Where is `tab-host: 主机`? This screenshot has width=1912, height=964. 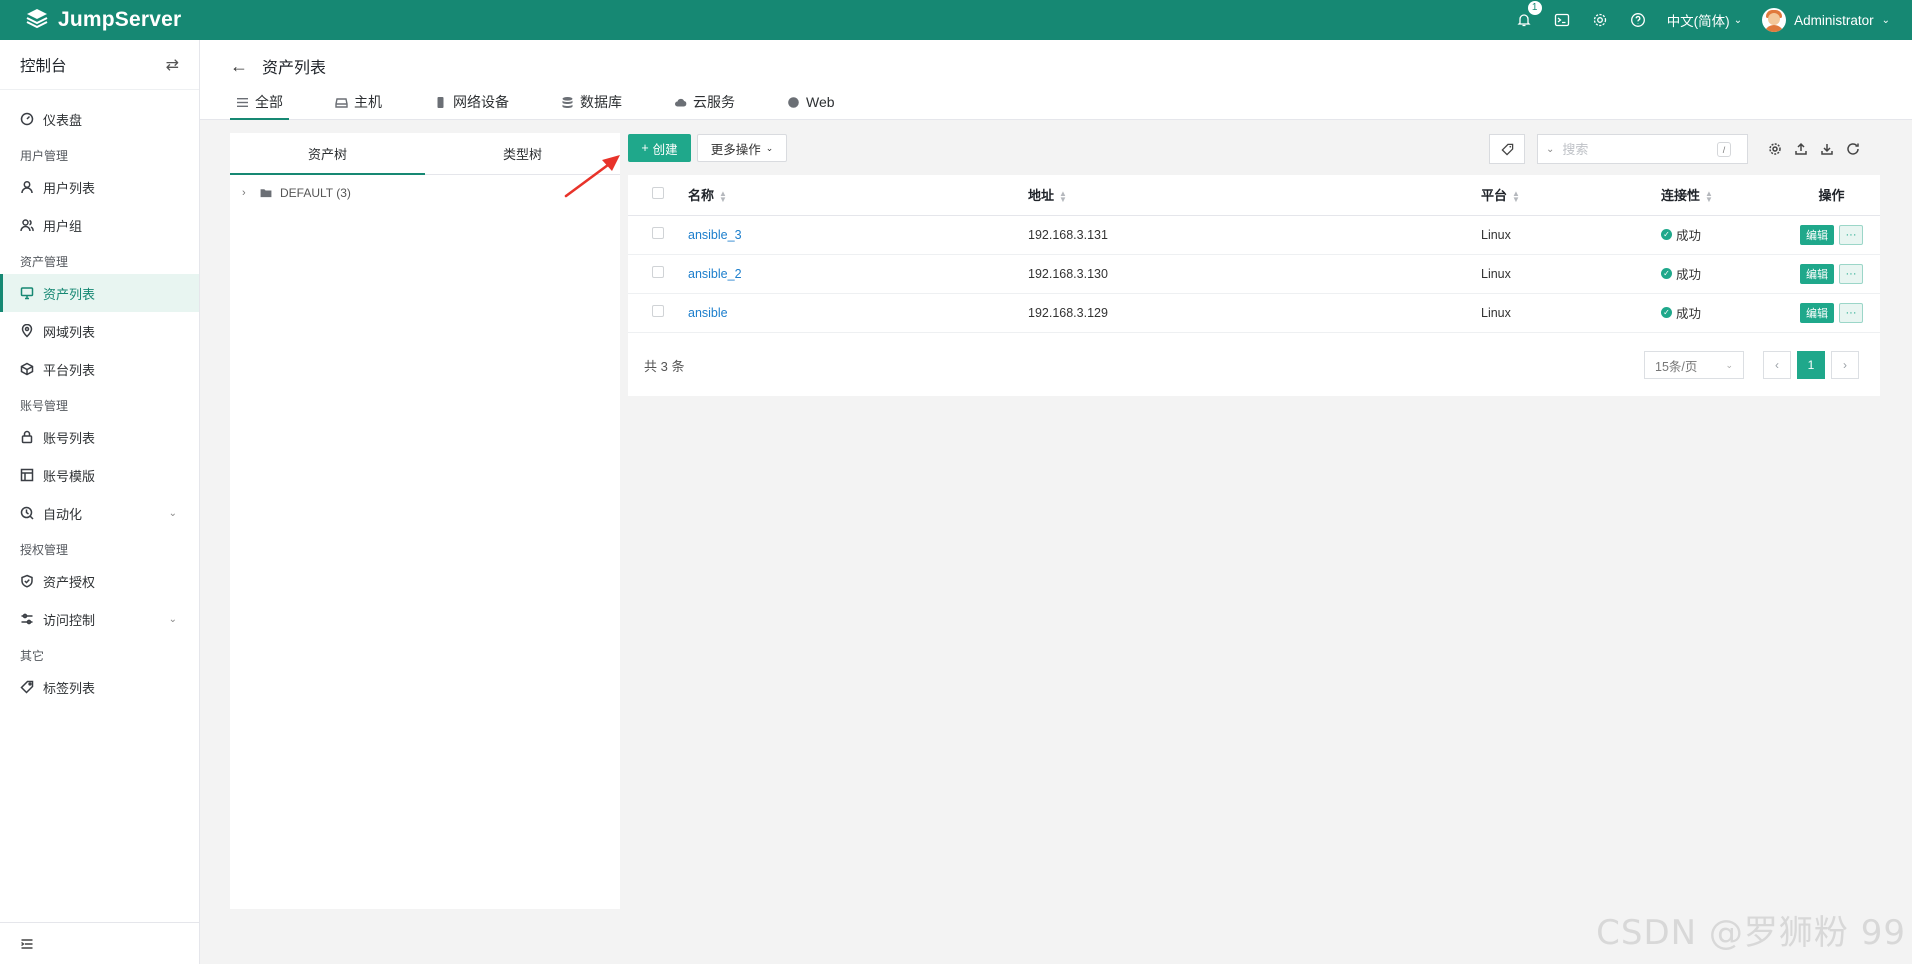
tab-host: 主机 is located at coordinates (358, 102).